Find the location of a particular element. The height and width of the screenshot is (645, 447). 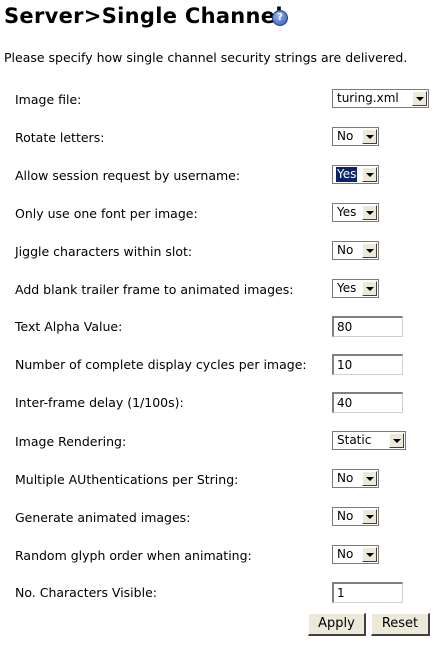

setting-row-multiple-authentications: Multiple AUthentications per String: No is located at coordinates (223, 480).